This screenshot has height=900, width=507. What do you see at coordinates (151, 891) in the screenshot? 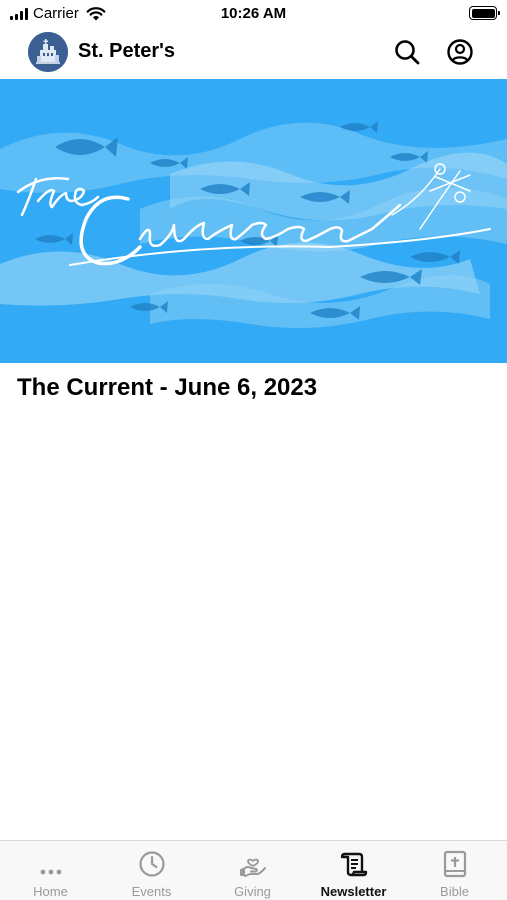
I see `tab-label: Events` at bounding box center [151, 891].